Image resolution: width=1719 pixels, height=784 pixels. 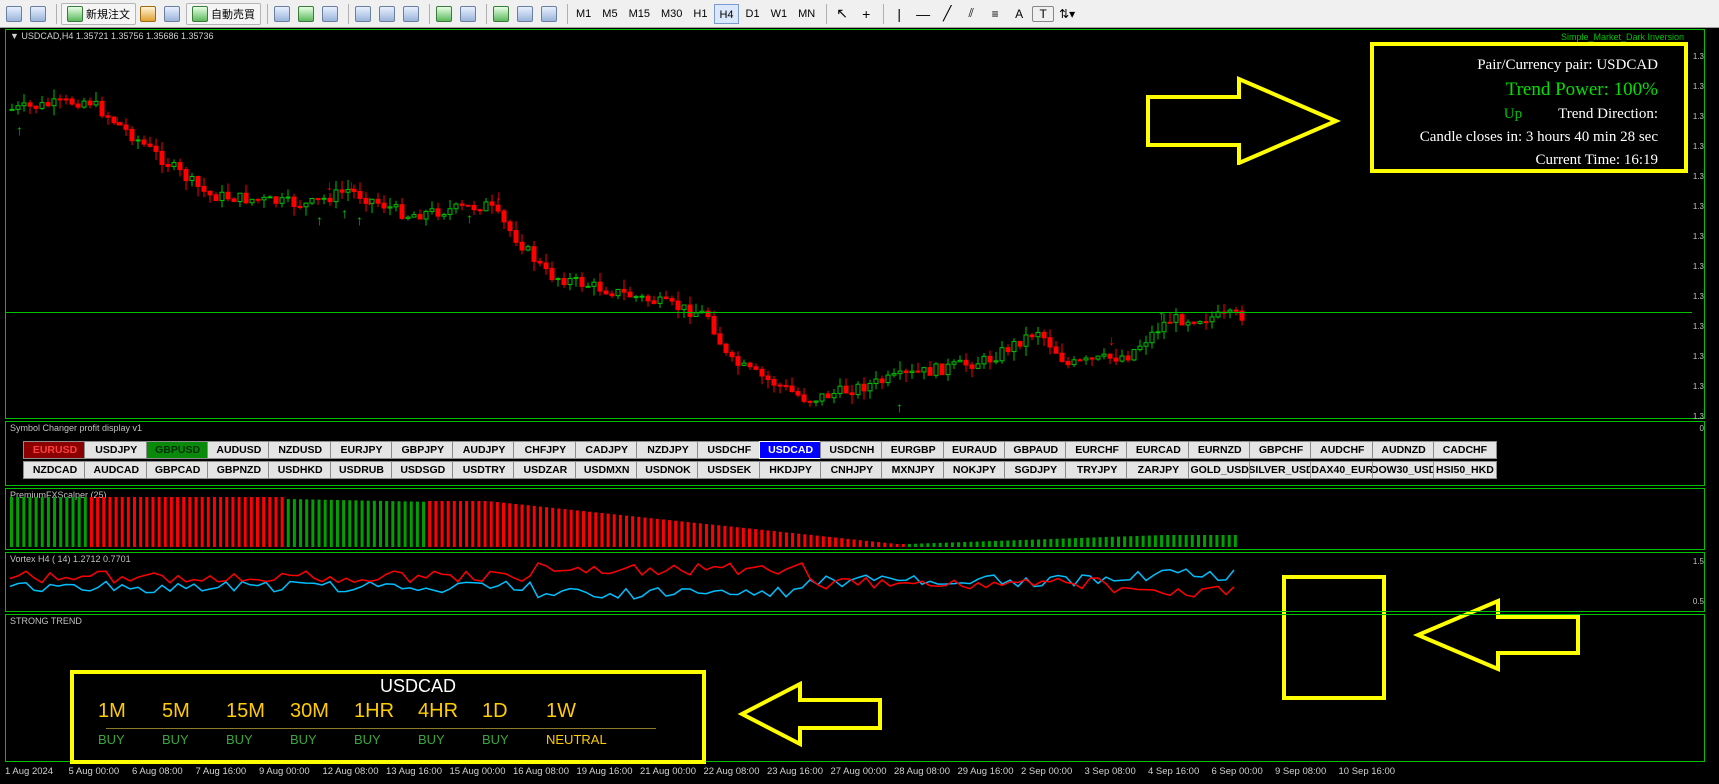 I want to click on symbol-button-usdsek: USDSEK, so click(x=729, y=470).